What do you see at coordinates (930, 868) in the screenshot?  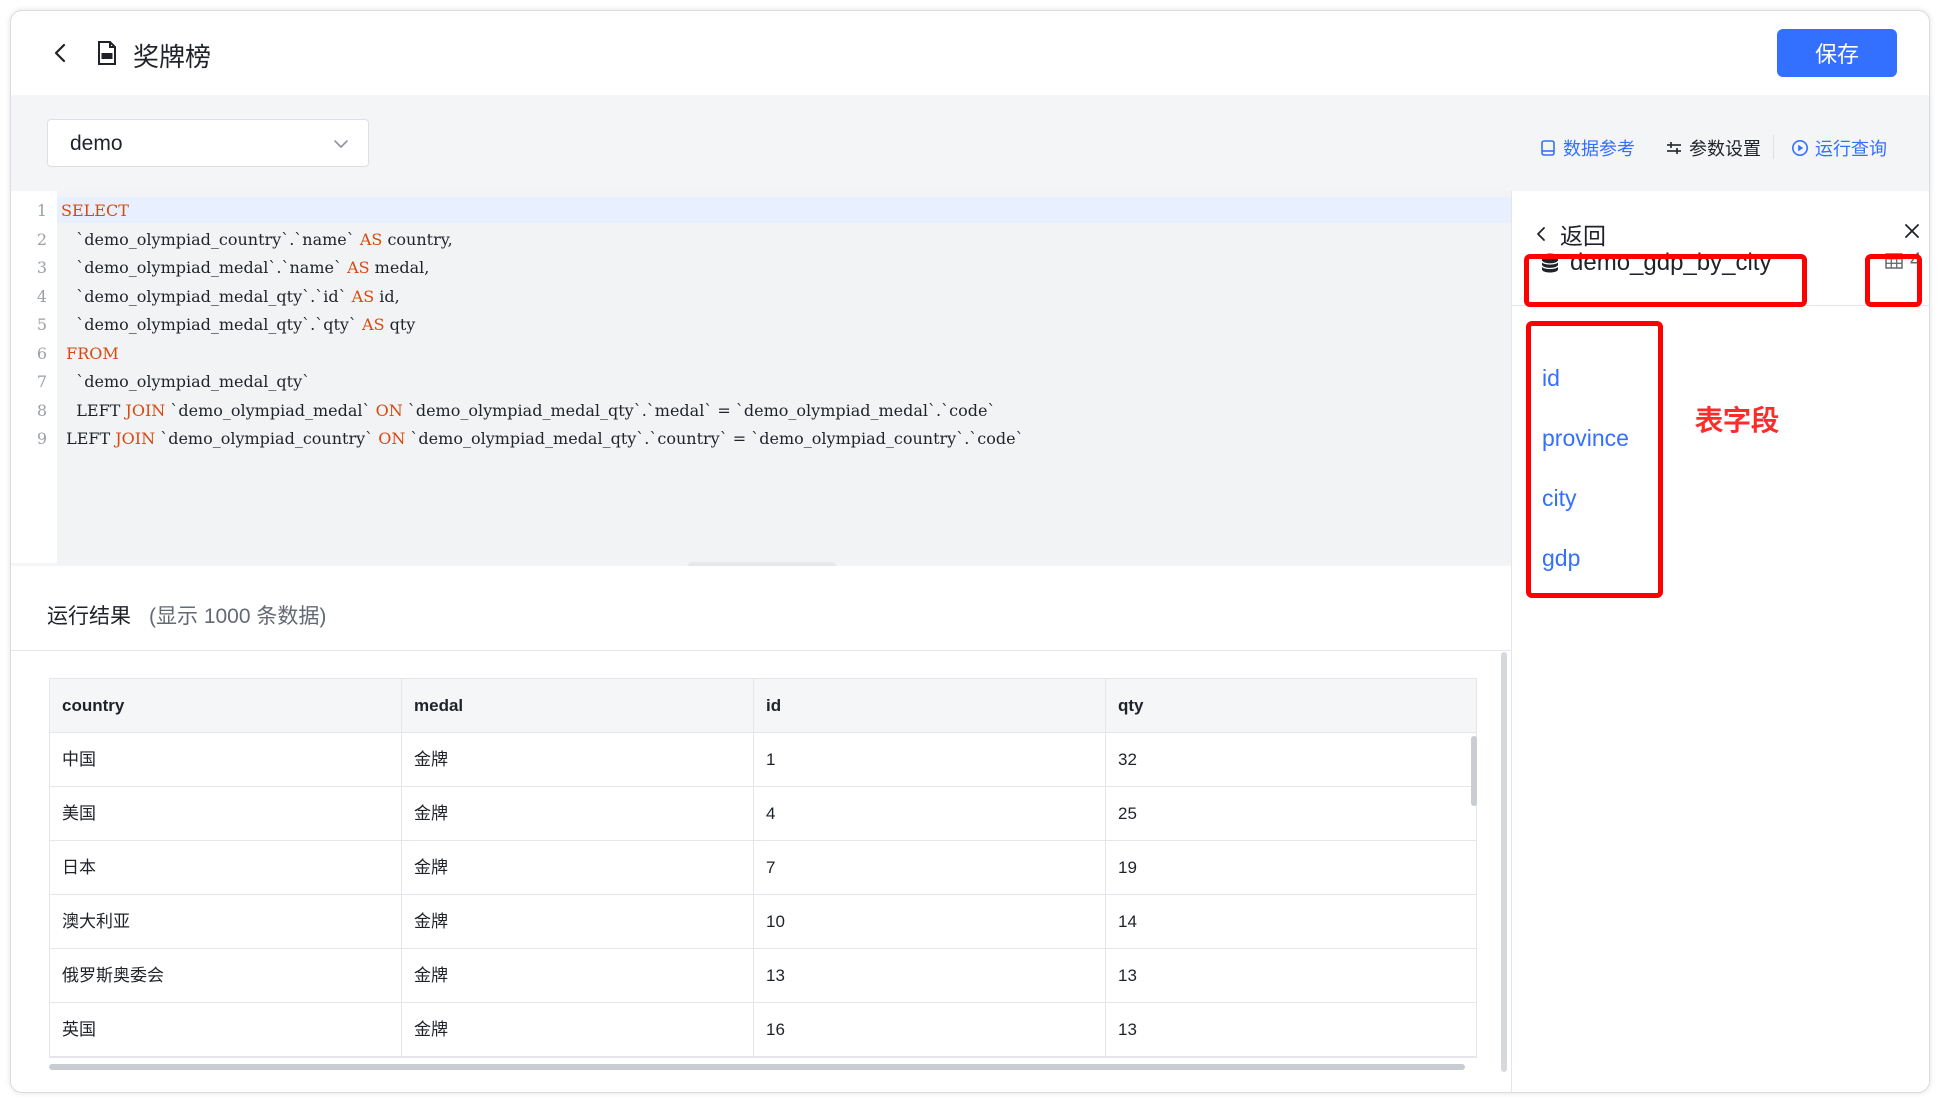 I see `table-cell-id: 7` at bounding box center [930, 868].